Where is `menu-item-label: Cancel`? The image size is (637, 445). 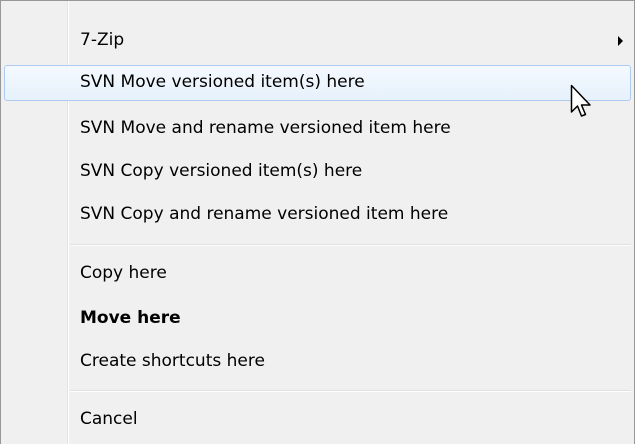
menu-item-label: Cancel is located at coordinates (109, 419).